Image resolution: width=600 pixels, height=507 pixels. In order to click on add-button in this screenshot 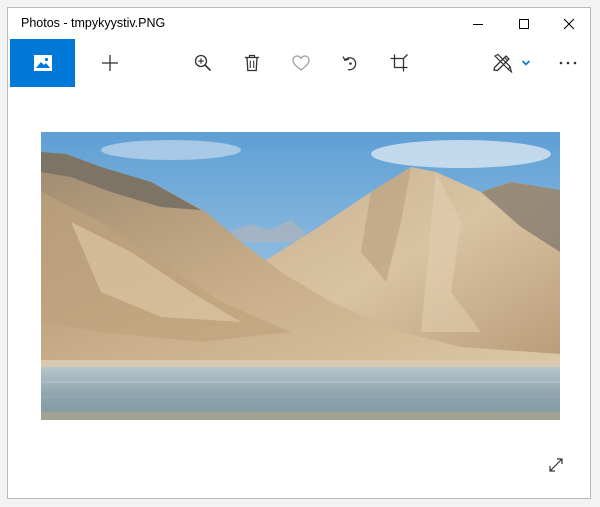, I will do `click(110, 63)`.